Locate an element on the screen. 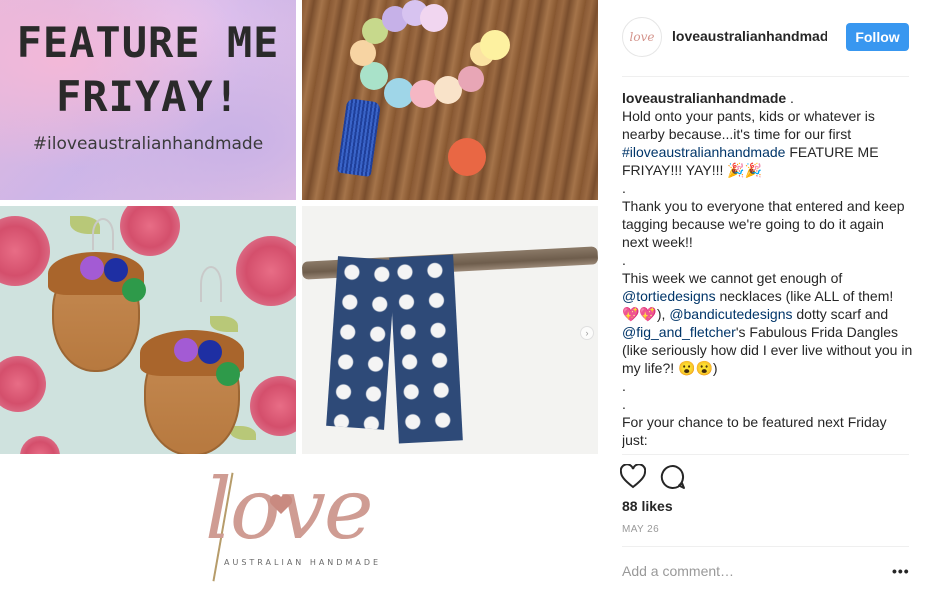  avatar: love is located at coordinates (642, 37).